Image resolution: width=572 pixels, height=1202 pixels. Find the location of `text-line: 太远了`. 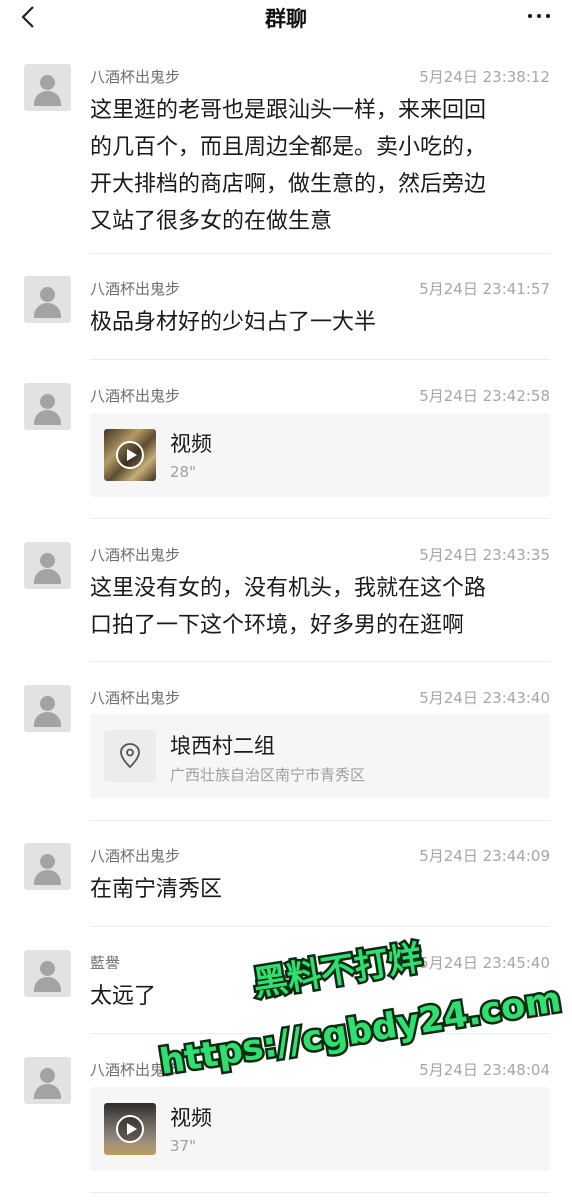

text-line: 太远了 is located at coordinates (123, 996).